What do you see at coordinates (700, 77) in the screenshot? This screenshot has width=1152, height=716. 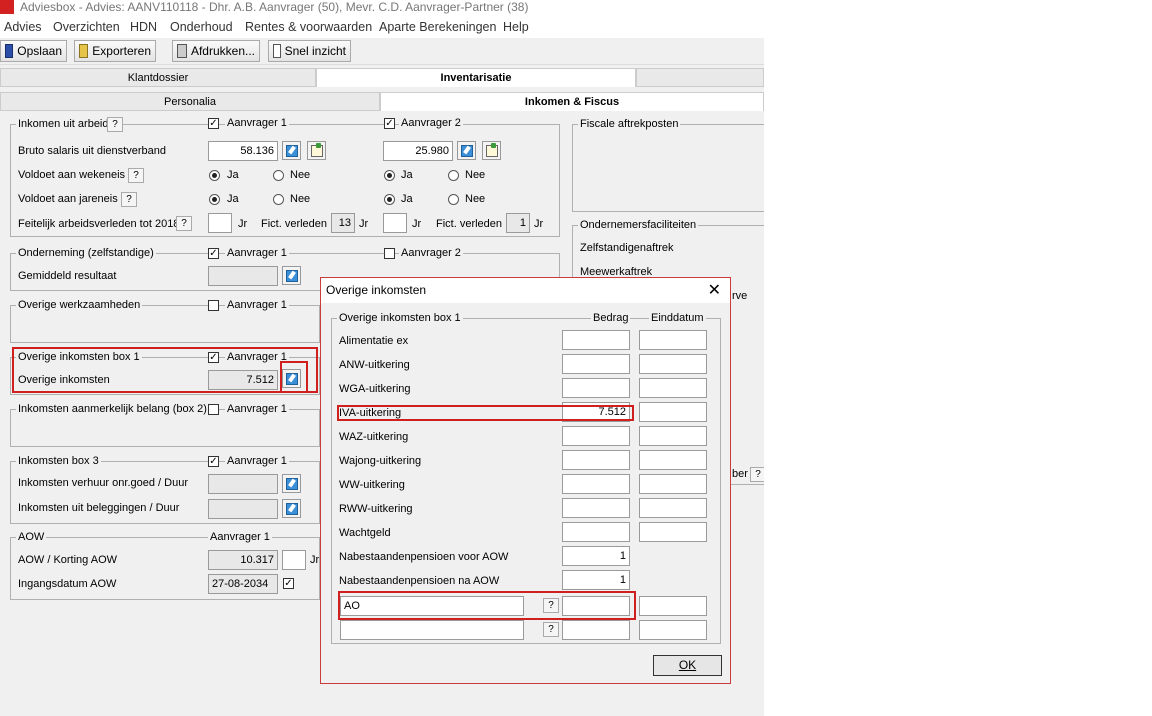 I see `tab-overflow` at bounding box center [700, 77].